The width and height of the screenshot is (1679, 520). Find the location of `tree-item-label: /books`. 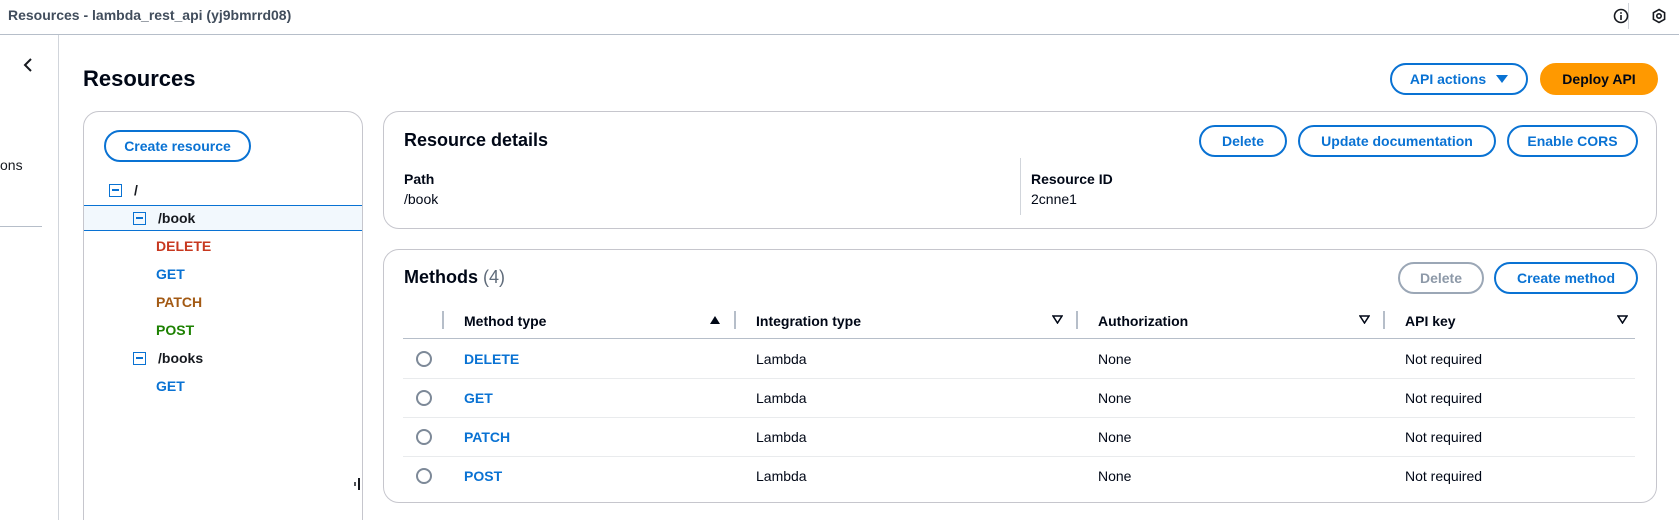

tree-item-label: /books is located at coordinates (181, 358).